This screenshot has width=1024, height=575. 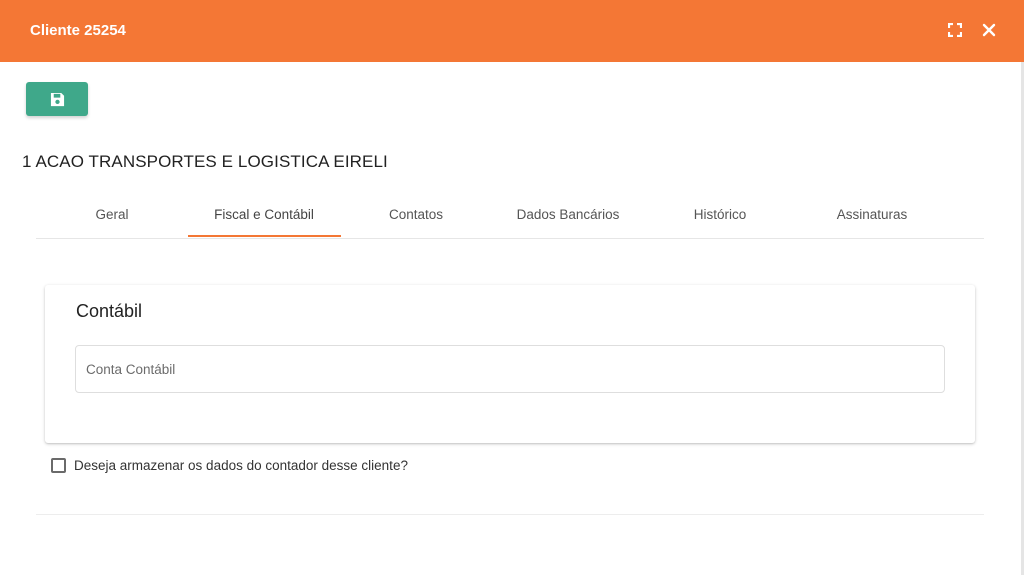 What do you see at coordinates (872, 214) in the screenshot?
I see `tab-assinaturas: Assinaturas` at bounding box center [872, 214].